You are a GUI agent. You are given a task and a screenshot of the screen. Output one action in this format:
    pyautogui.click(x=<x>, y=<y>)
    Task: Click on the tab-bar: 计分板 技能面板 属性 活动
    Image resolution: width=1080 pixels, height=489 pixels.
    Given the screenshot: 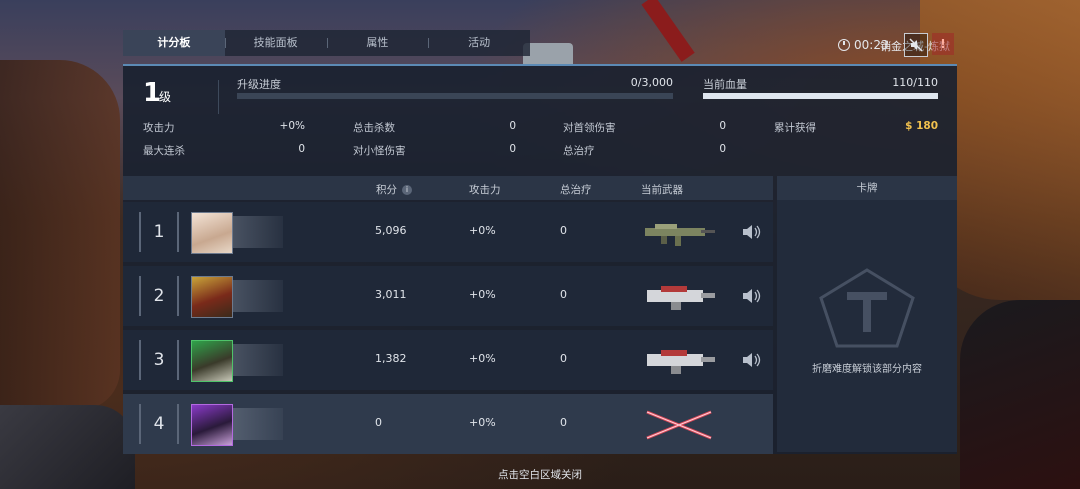 What is the action you would take?
    pyautogui.click(x=326, y=43)
    